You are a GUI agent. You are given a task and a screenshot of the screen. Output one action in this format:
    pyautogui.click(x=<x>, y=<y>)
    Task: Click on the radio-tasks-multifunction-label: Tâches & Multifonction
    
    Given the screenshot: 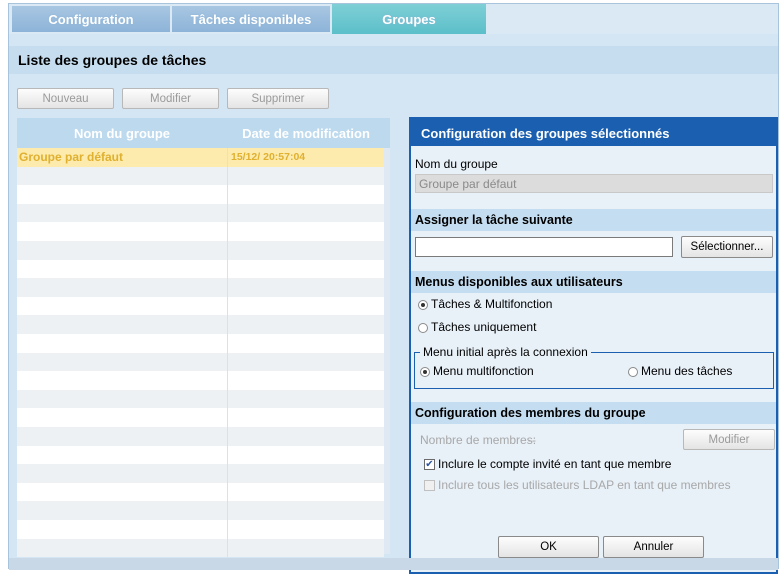 What is the action you would take?
    pyautogui.click(x=492, y=304)
    